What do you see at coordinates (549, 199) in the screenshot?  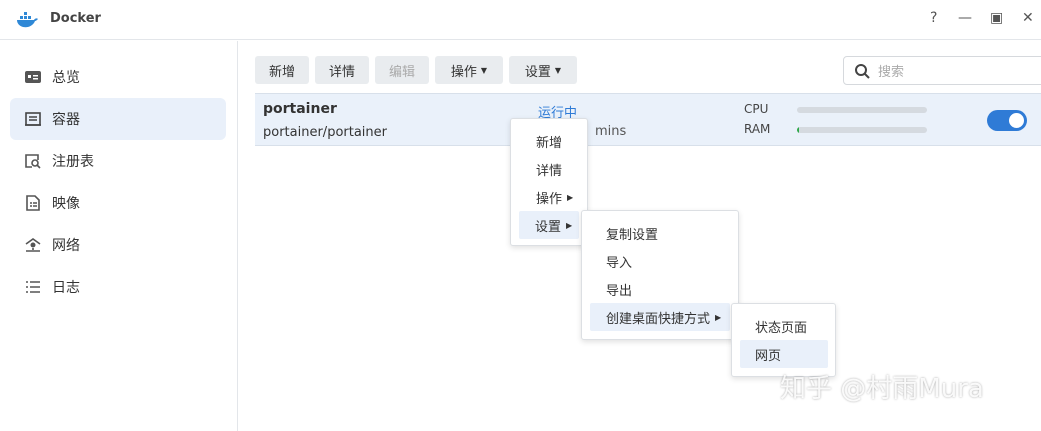 I see `menu-item-label: 操作` at bounding box center [549, 199].